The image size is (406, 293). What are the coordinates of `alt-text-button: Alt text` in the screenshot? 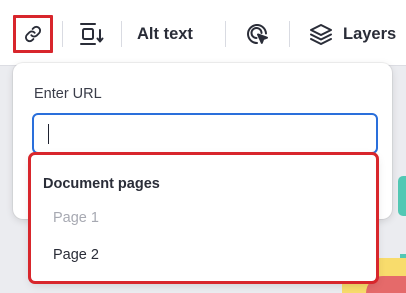 It's located at (165, 34).